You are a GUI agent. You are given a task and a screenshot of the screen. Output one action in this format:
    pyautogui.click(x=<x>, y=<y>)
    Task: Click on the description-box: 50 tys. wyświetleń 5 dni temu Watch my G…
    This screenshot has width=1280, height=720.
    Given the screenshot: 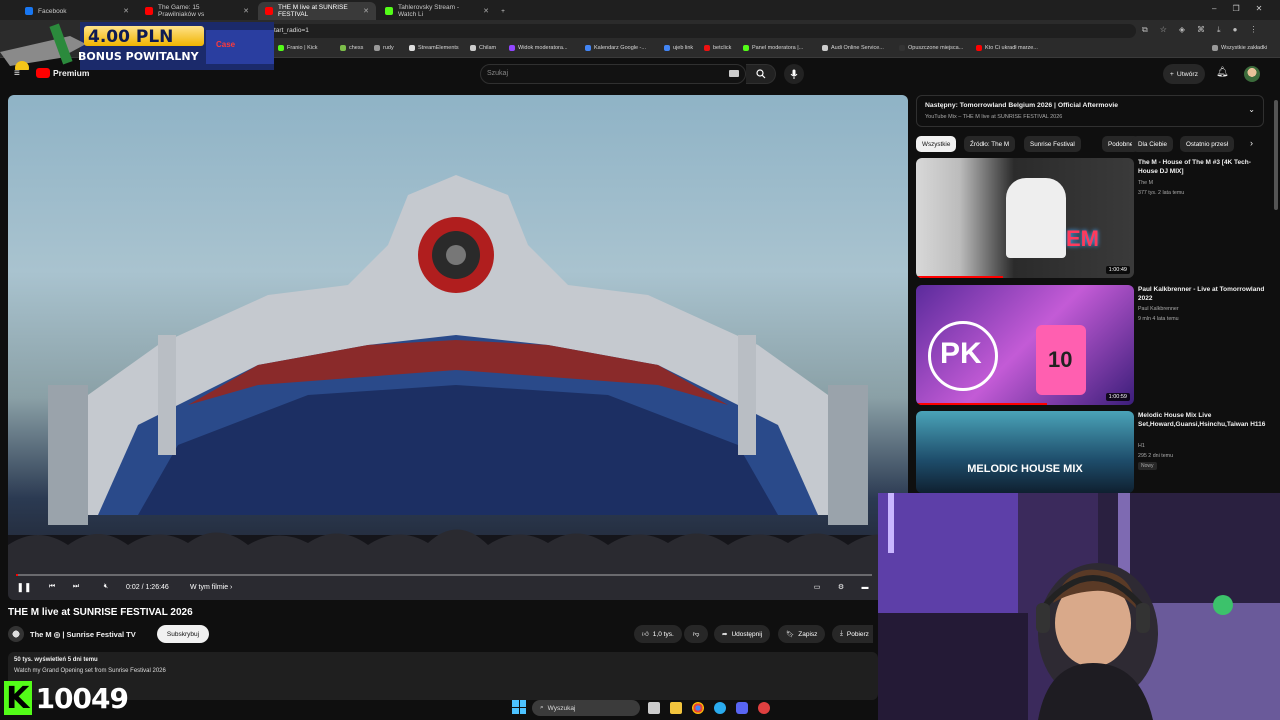 What is the action you would take?
    pyautogui.click(x=443, y=676)
    